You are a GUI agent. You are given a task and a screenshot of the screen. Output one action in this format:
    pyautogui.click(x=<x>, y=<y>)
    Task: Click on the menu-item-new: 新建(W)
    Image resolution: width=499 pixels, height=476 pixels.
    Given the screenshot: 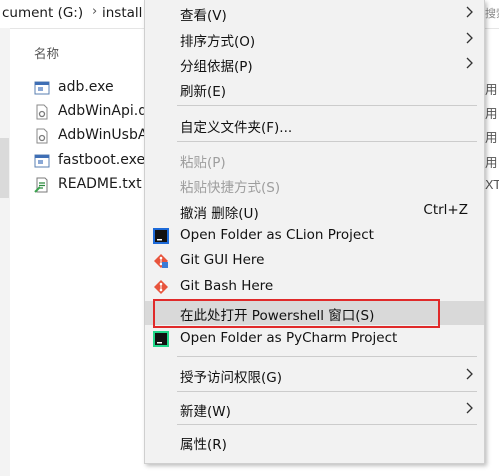 What is the action you would take?
    pyautogui.click(x=314, y=409)
    